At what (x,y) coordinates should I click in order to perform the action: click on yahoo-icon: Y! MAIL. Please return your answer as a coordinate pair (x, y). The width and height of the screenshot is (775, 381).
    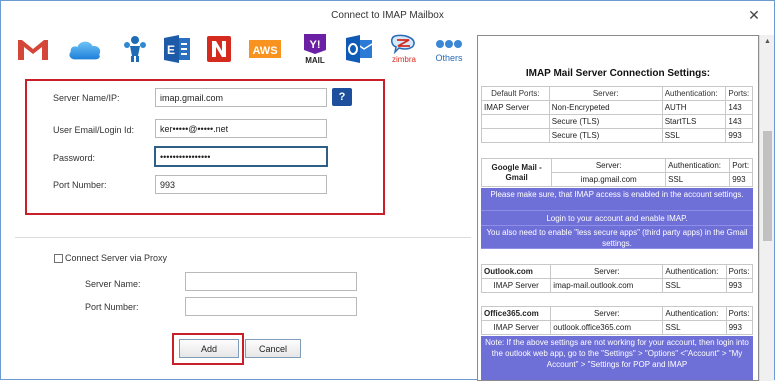
    Looking at the image, I should click on (315, 49).